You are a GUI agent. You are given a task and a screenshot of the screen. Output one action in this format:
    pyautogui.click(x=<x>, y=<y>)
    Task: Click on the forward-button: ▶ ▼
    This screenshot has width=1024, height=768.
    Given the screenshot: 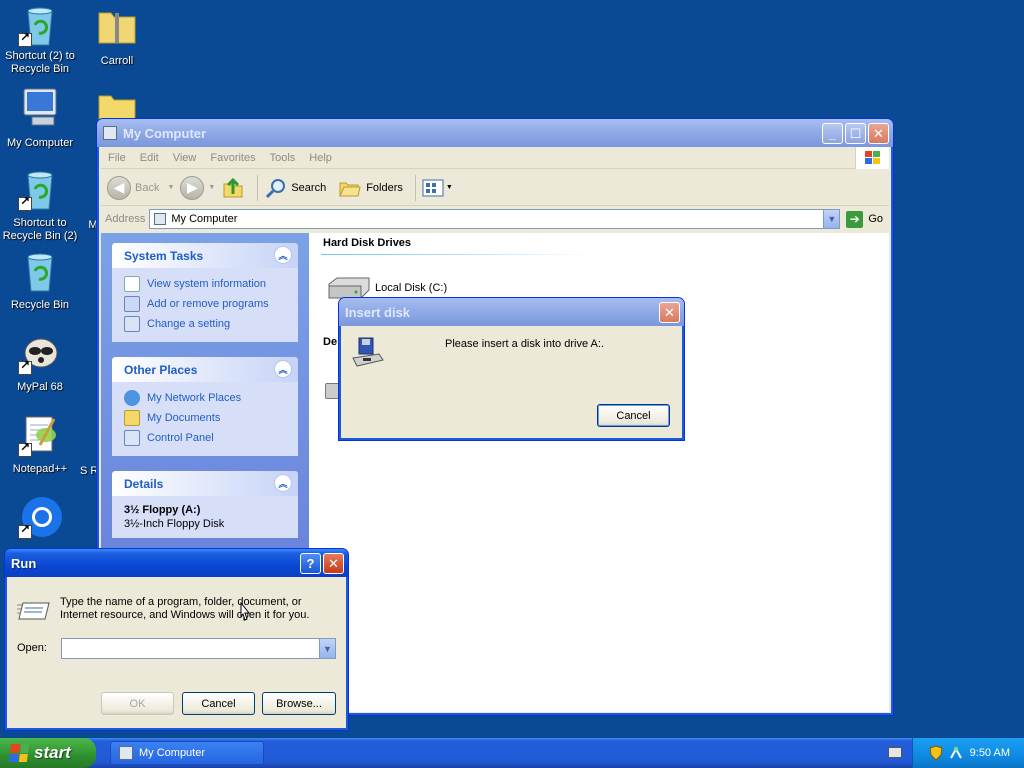 What is the action you would take?
    pyautogui.click(x=198, y=187)
    